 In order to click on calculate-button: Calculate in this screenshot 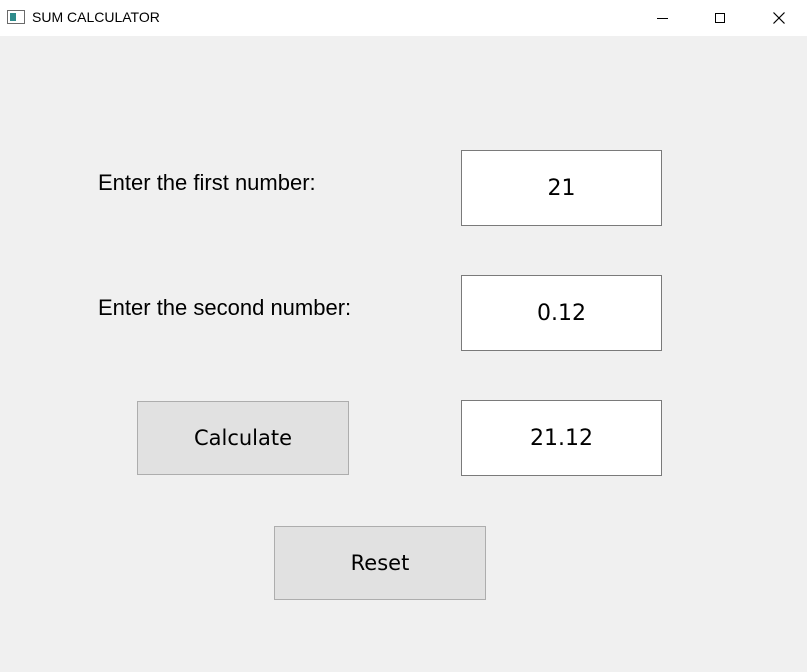, I will do `click(243, 438)`.